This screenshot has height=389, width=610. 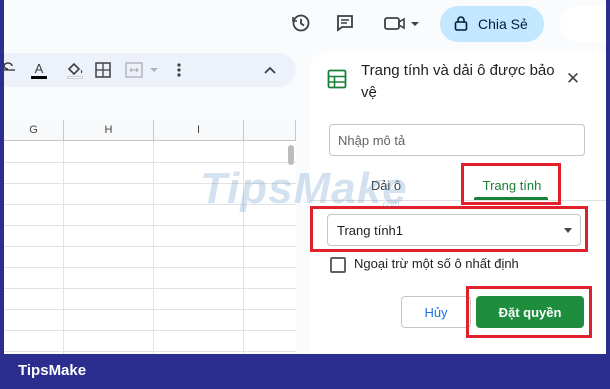 I want to click on text-color-glyph: A, so click(x=39, y=68).